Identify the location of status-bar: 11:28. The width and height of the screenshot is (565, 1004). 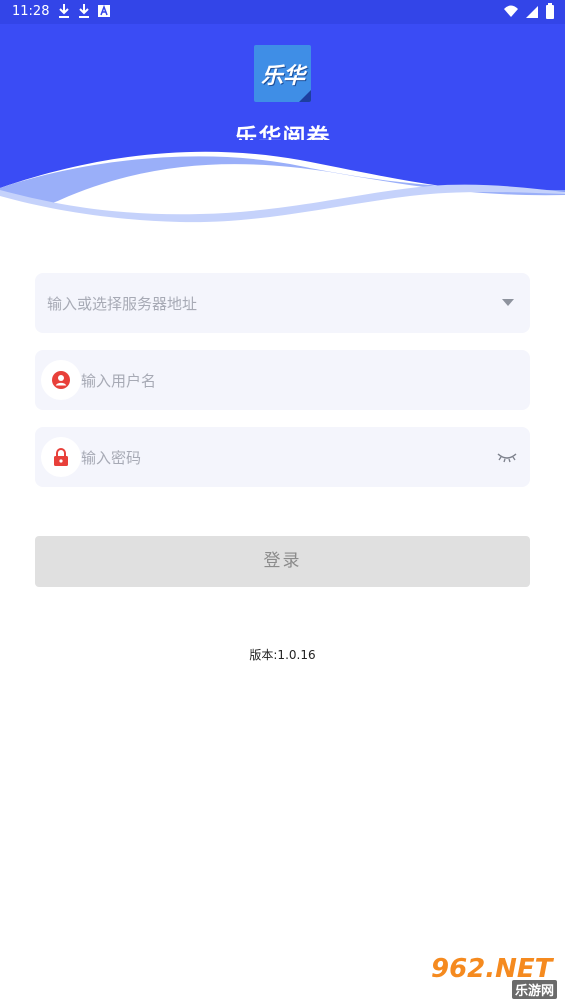
(282, 12).